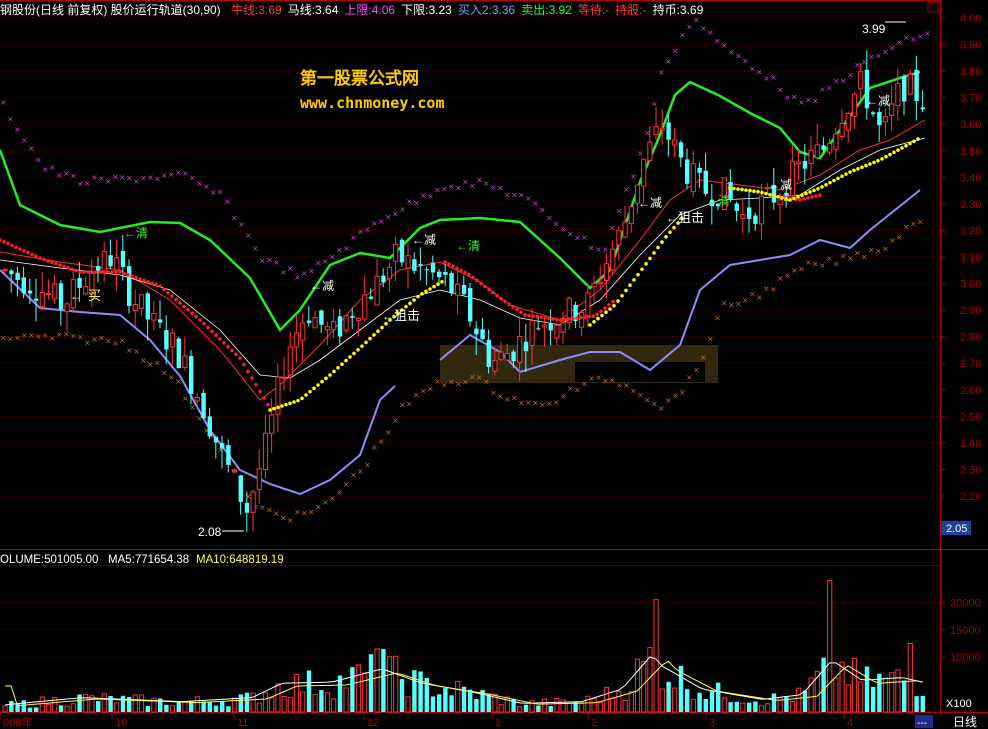 The height and width of the screenshot is (729, 988). What do you see at coordinates (970, 444) in the screenshot?
I see `price-tick-label: 2.40` at bounding box center [970, 444].